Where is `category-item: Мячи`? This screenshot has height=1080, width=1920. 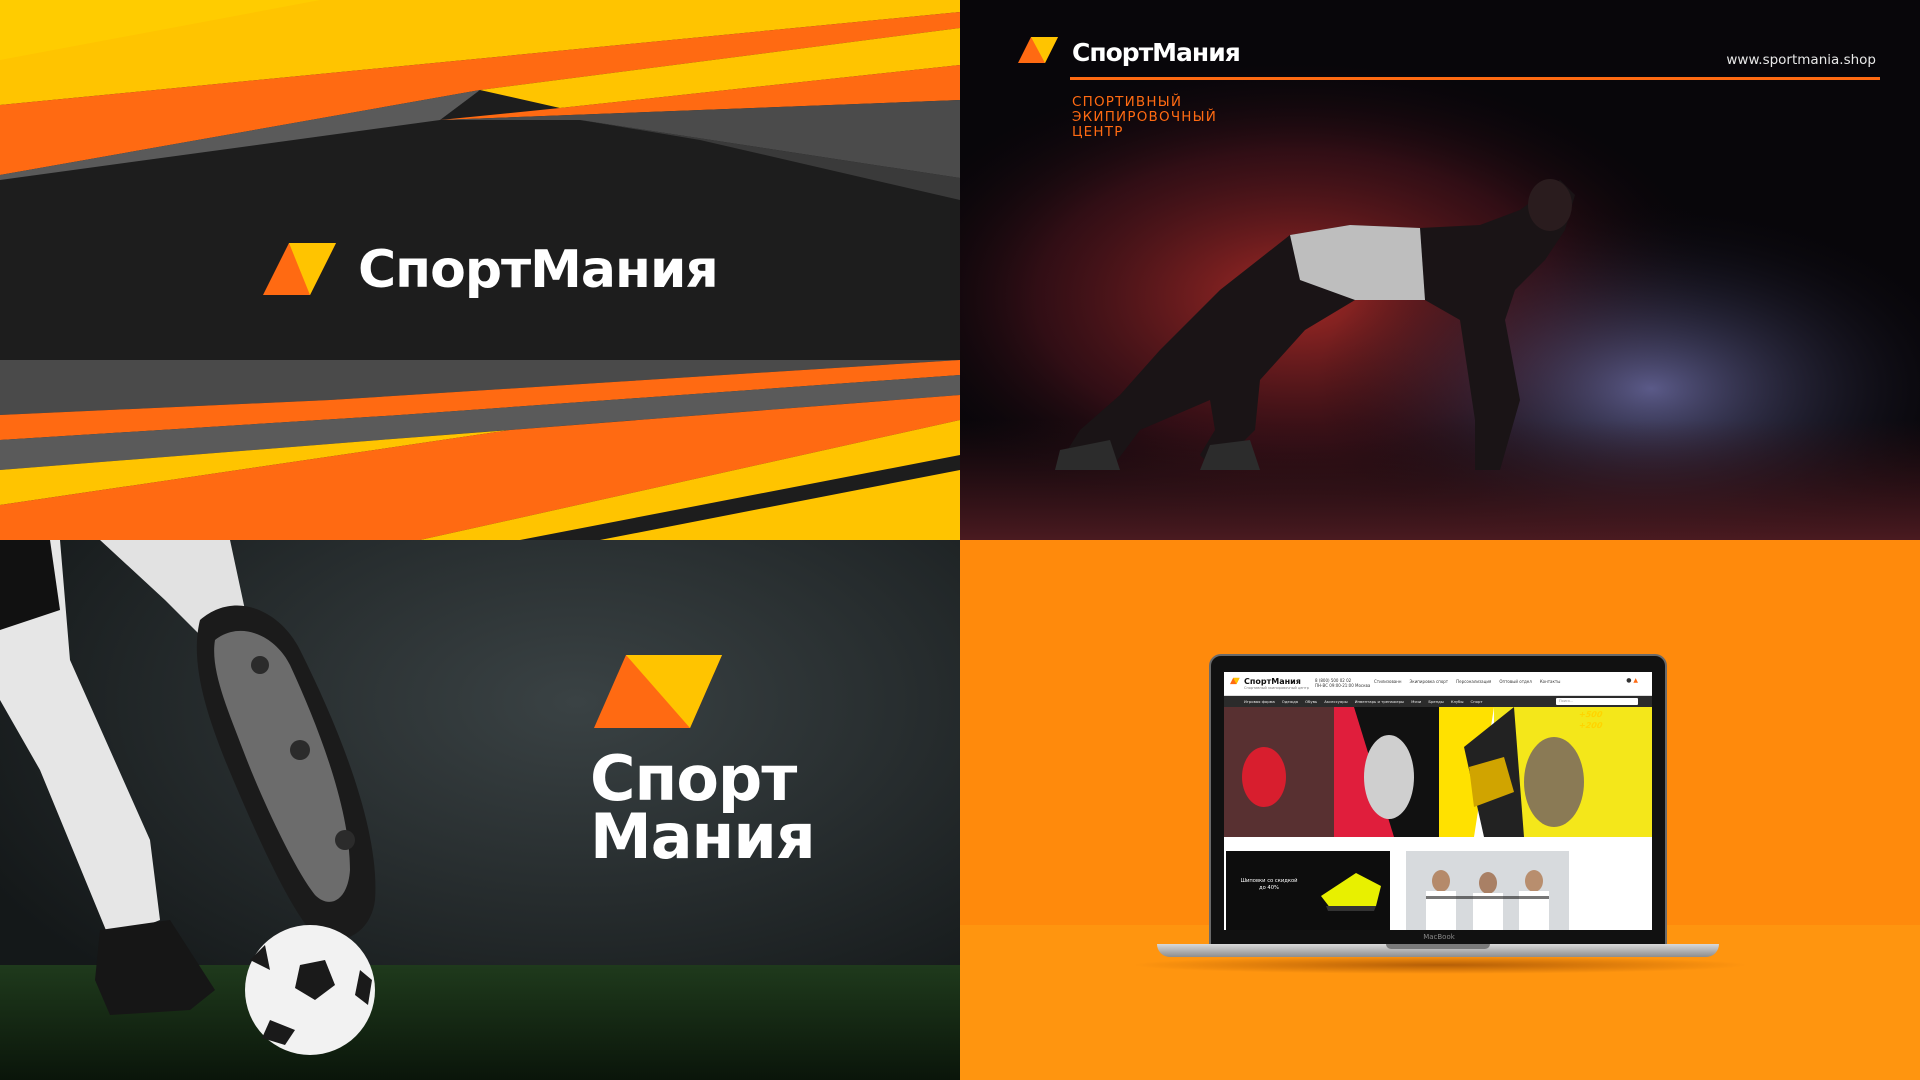
category-item: Мячи is located at coordinates (1416, 701).